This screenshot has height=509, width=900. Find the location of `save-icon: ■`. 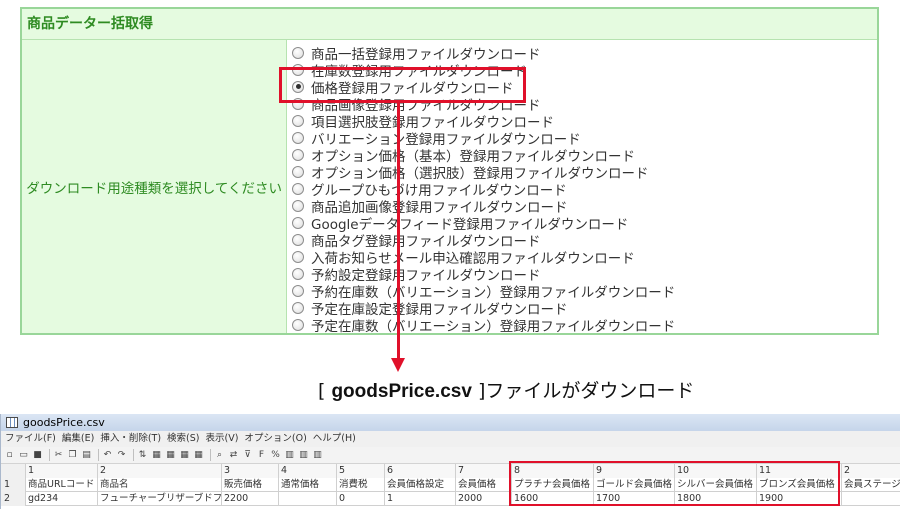

save-icon: ■ is located at coordinates (37, 455).